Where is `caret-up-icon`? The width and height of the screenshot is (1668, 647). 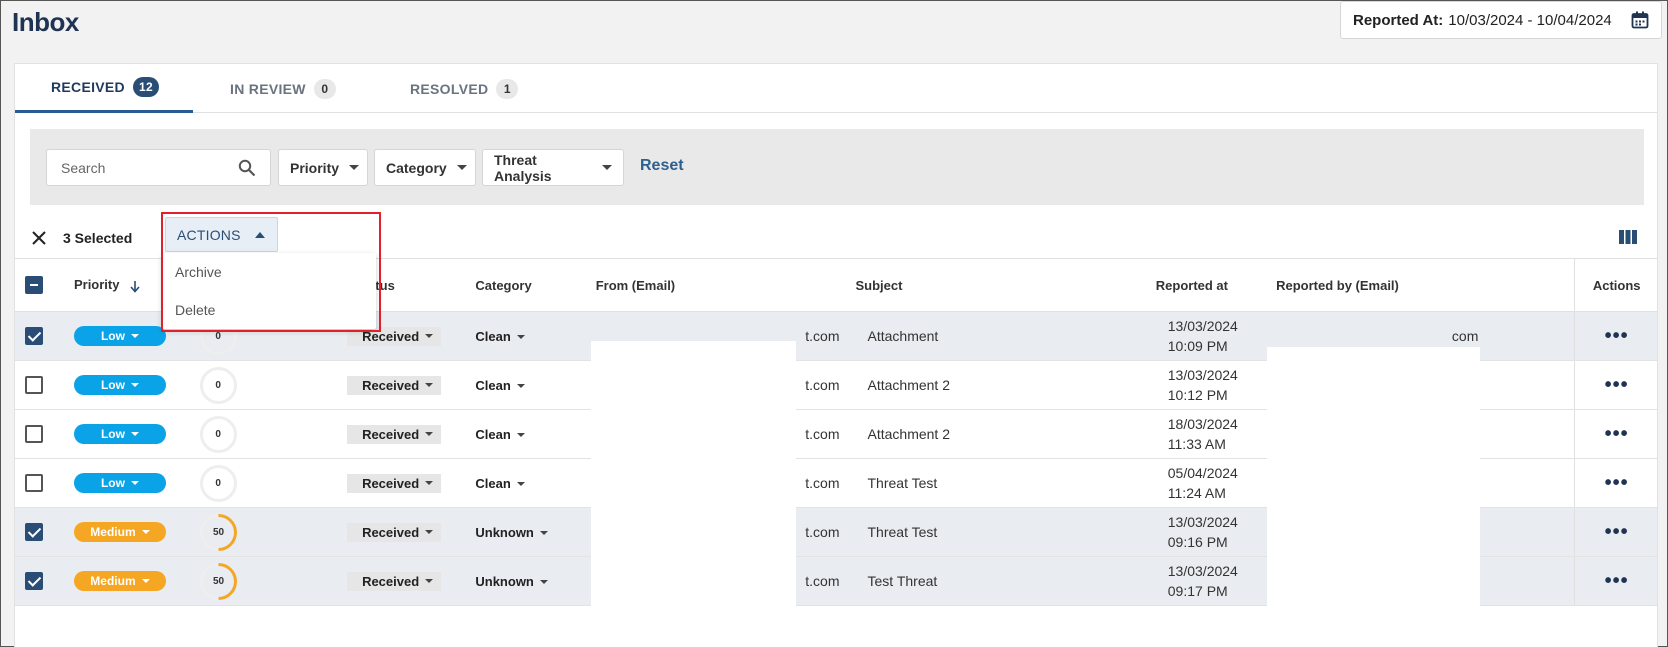
caret-up-icon is located at coordinates (259, 234).